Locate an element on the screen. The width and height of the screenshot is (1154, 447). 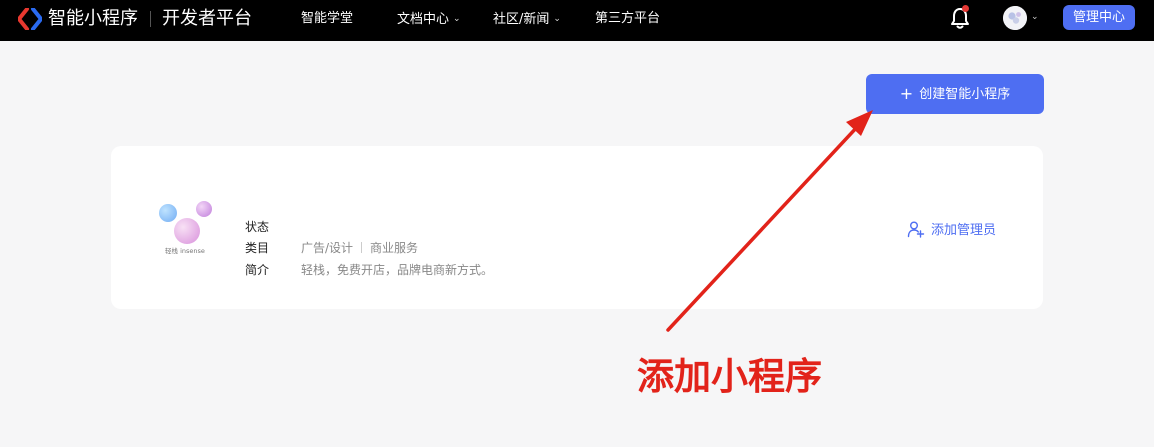
nav-item-label: 智能学堂 is located at coordinates (327, 18).